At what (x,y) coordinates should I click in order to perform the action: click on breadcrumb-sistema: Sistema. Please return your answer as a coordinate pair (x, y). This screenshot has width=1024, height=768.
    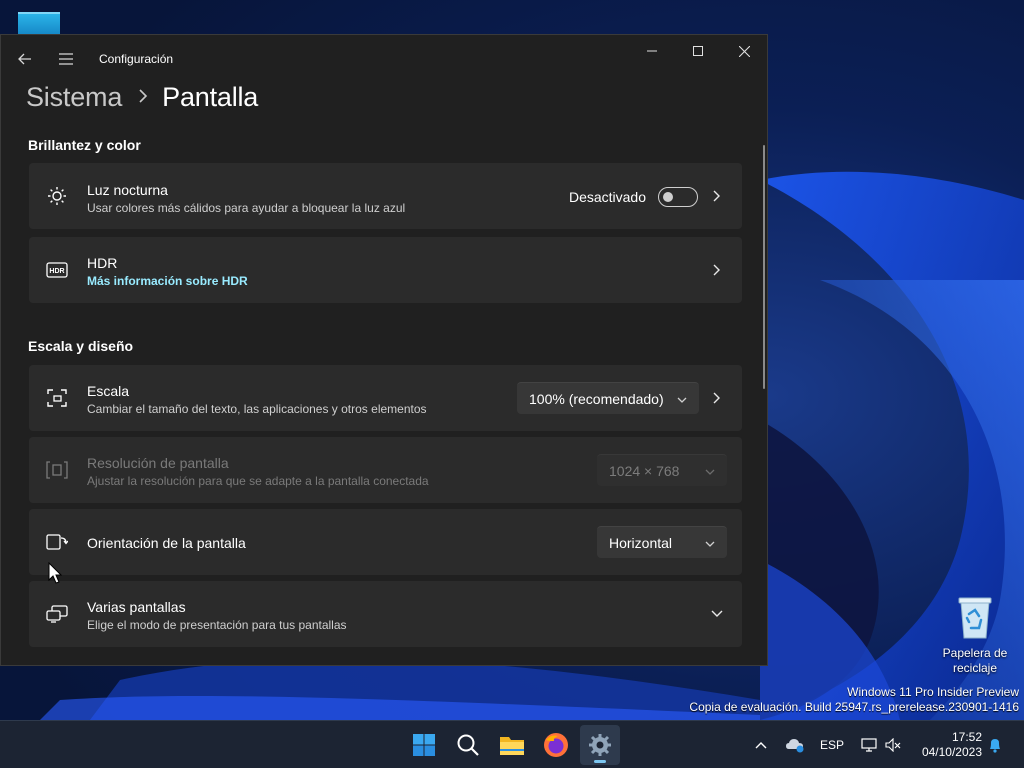
    Looking at the image, I should click on (74, 97).